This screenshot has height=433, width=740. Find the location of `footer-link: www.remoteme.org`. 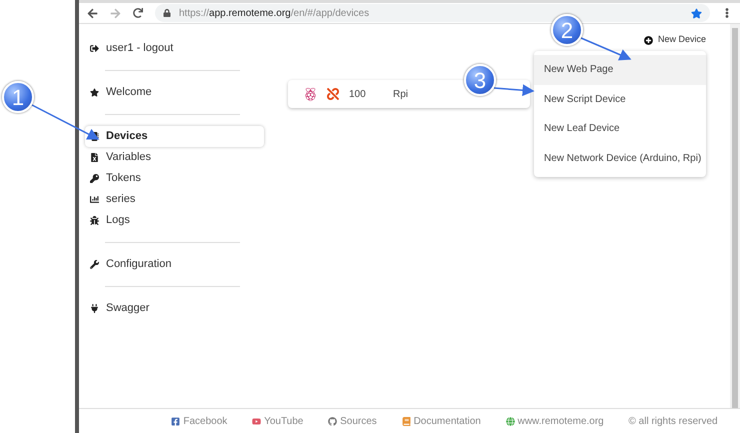

footer-link: www.remoteme.org is located at coordinates (555, 421).